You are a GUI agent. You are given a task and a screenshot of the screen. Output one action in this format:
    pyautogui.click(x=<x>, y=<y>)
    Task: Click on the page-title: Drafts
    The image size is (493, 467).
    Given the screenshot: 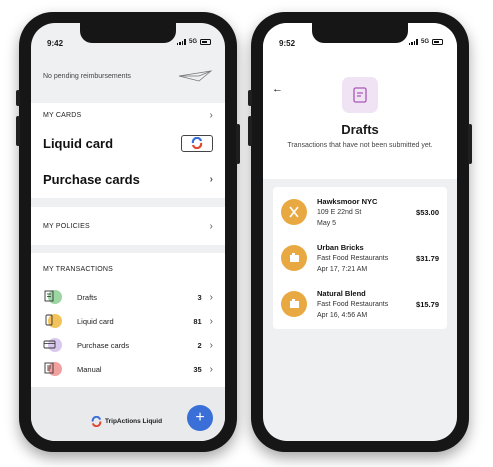 What is the action you would take?
    pyautogui.click(x=360, y=129)
    